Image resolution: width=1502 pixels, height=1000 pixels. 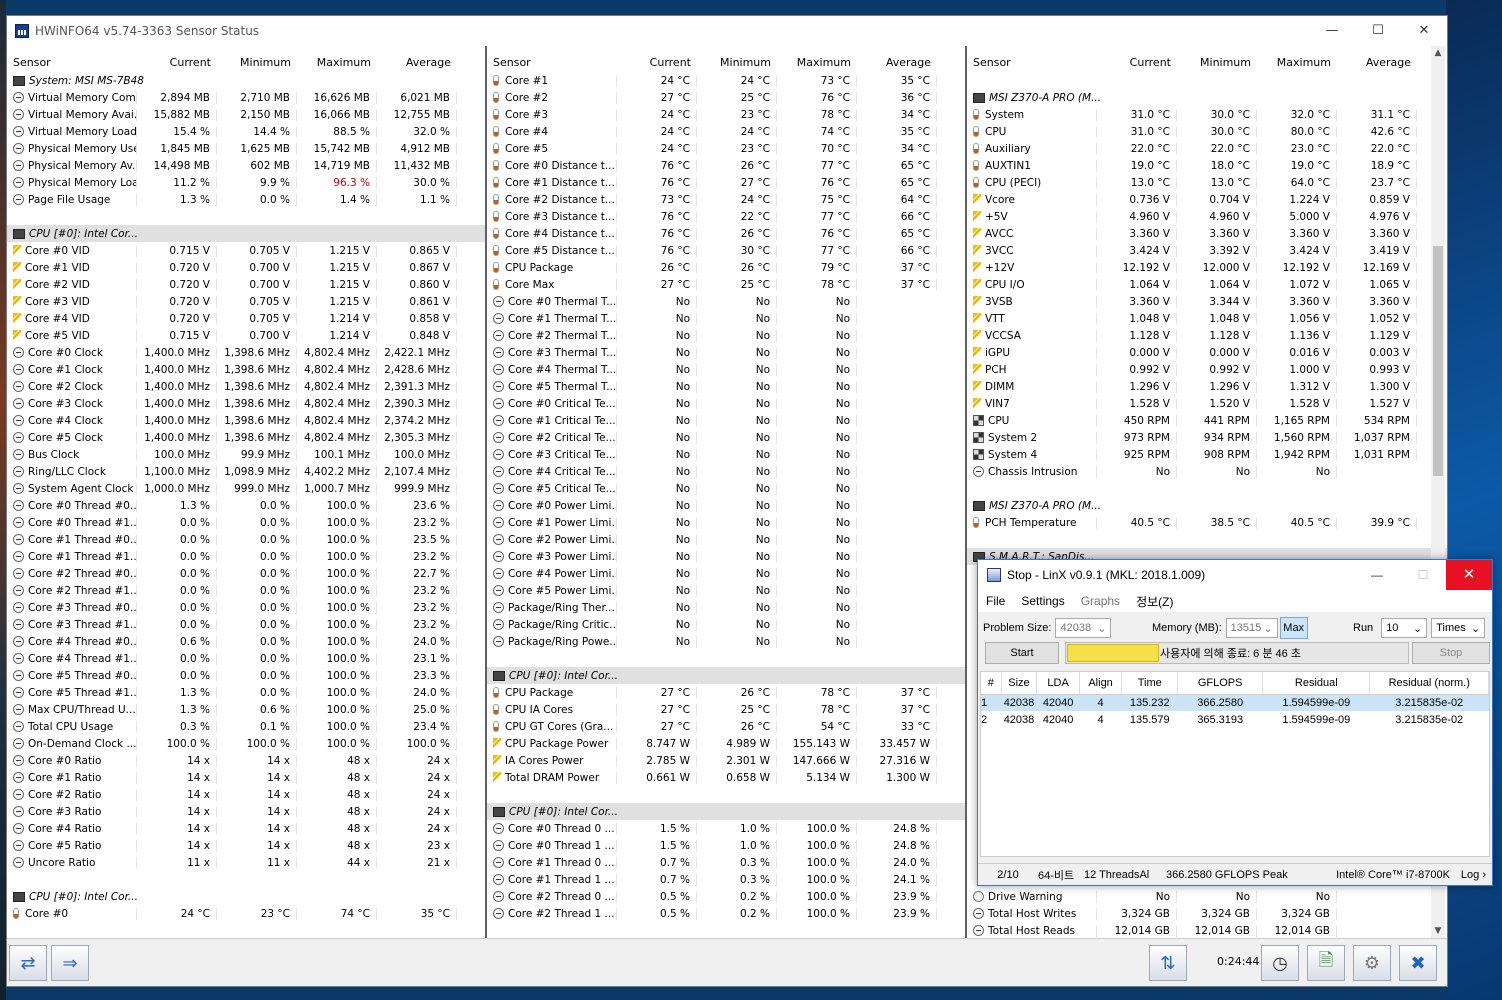 What do you see at coordinates (1207, 131) in the screenshot?
I see `sensor-row: CPU 31.0 °C 30.0 °C 80.0 °C 42.6 °C` at bounding box center [1207, 131].